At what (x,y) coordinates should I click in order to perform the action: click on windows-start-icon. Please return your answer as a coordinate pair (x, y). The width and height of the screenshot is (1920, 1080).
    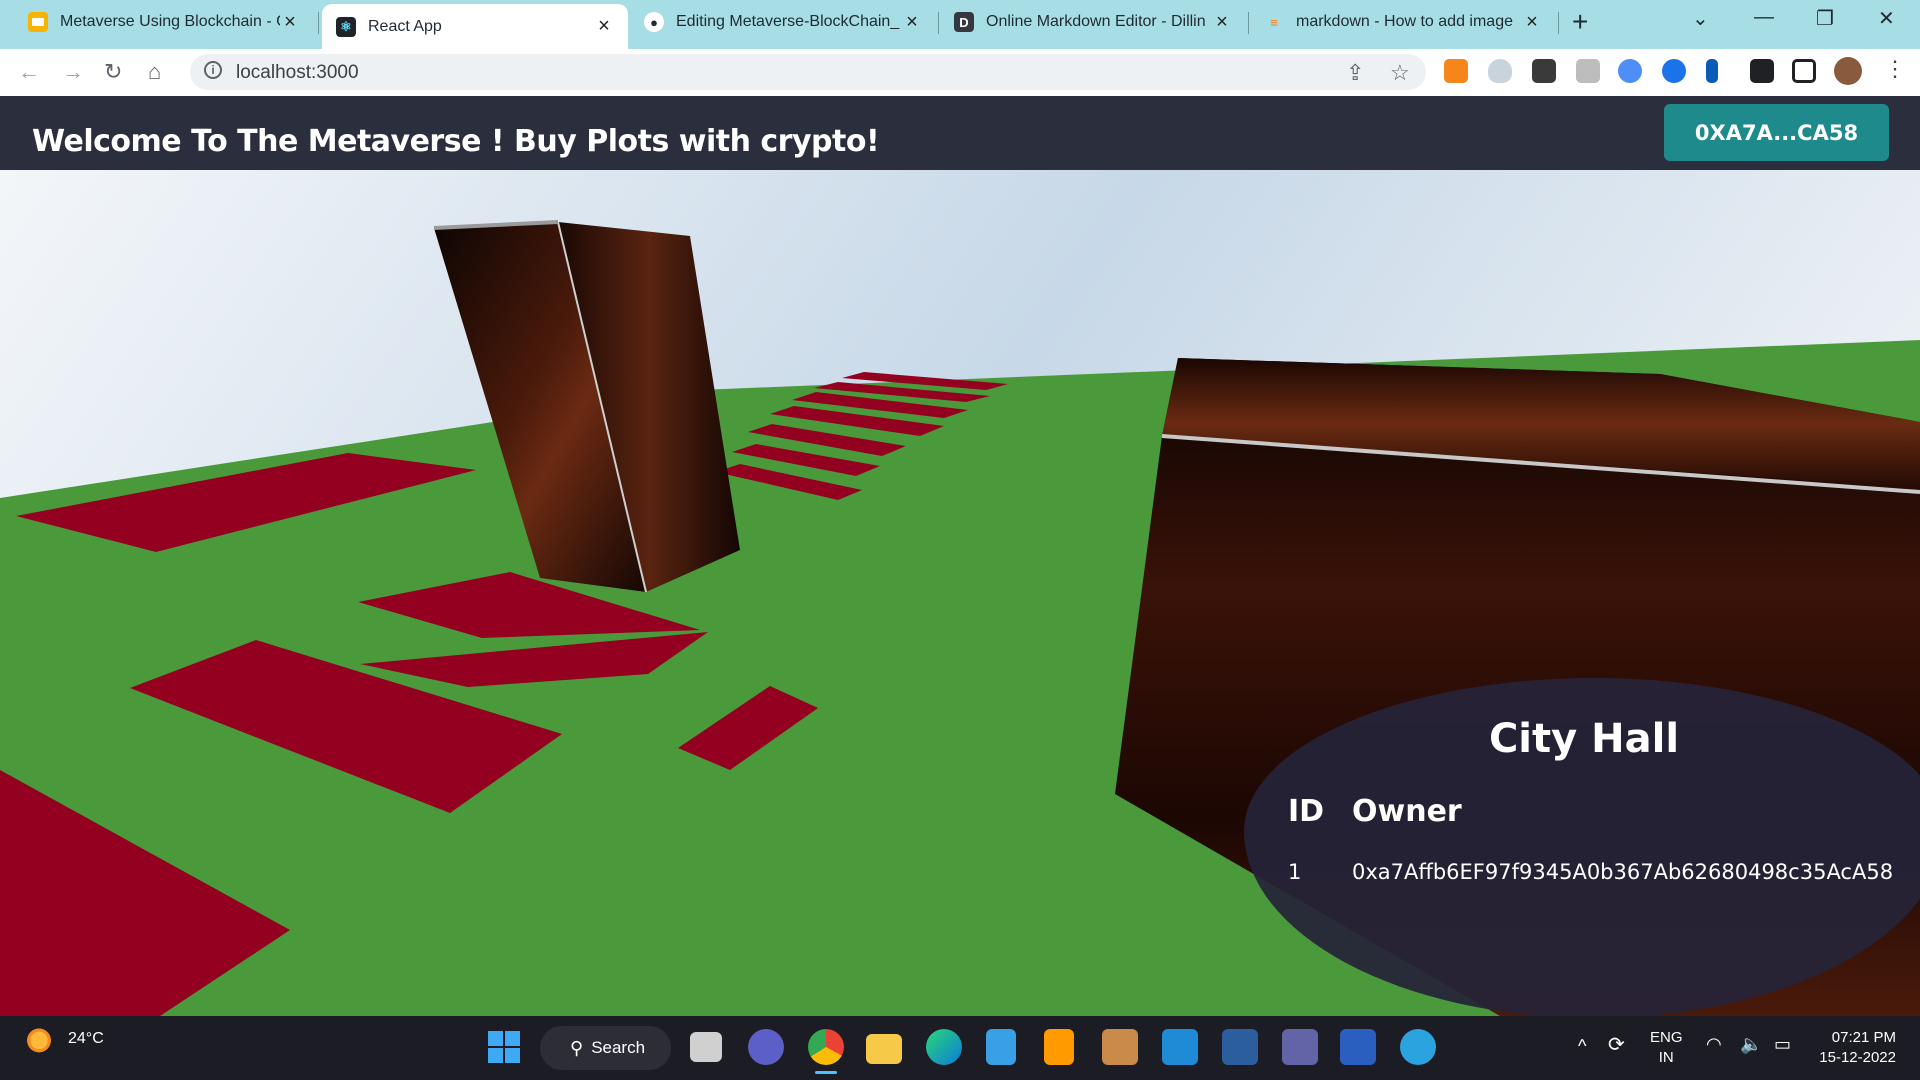
    Looking at the image, I should click on (504, 1047).